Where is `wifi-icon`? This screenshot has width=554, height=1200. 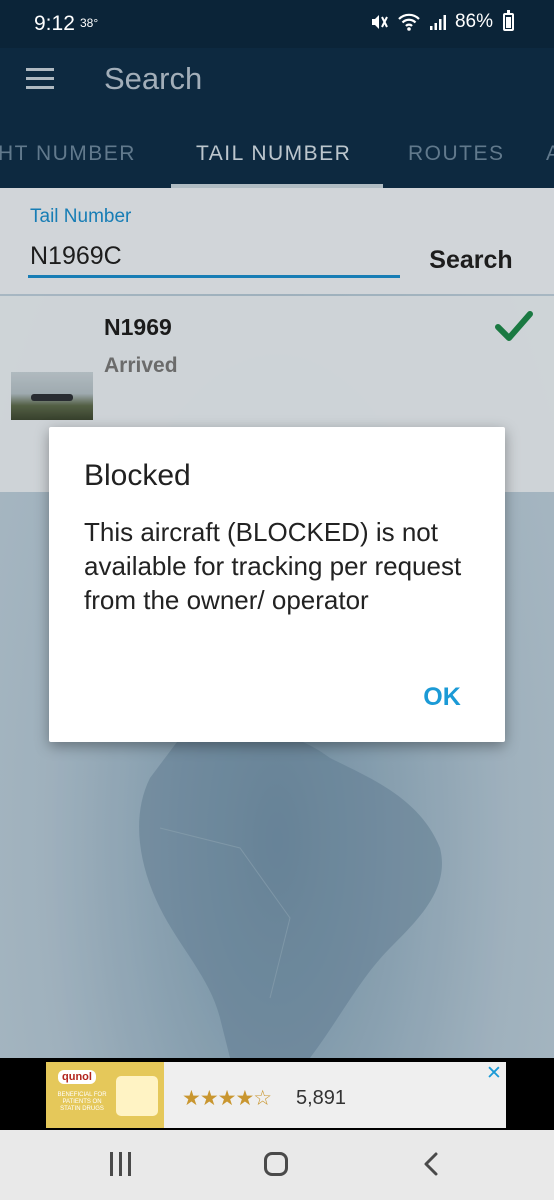
wifi-icon is located at coordinates (409, 22).